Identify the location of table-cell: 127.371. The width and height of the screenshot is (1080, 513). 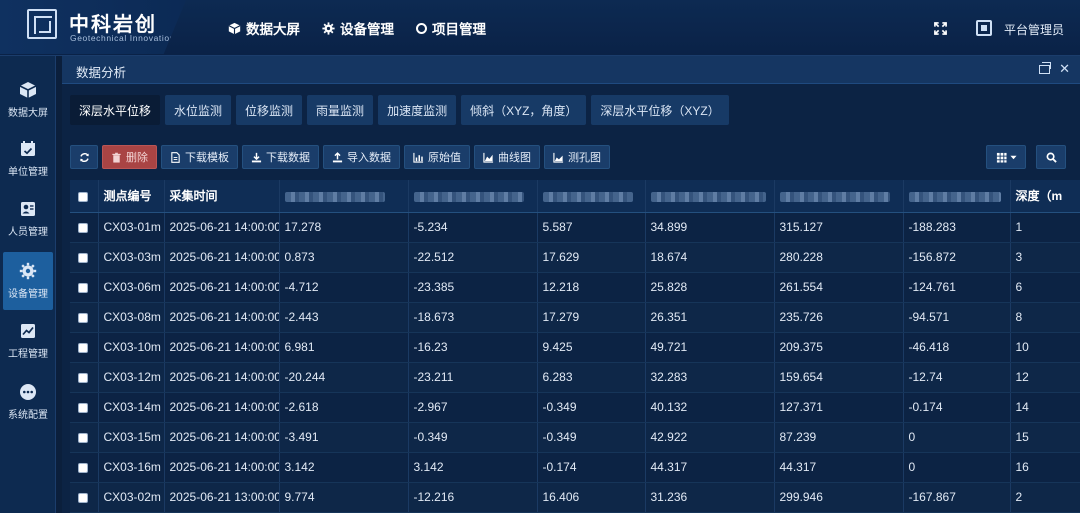
(839, 407).